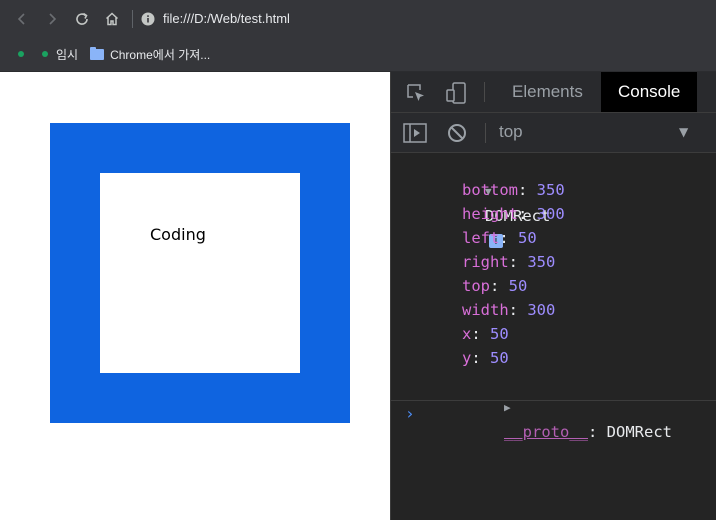 The image size is (716, 520). I want to click on bookmark-label: 임시, so click(67, 54).